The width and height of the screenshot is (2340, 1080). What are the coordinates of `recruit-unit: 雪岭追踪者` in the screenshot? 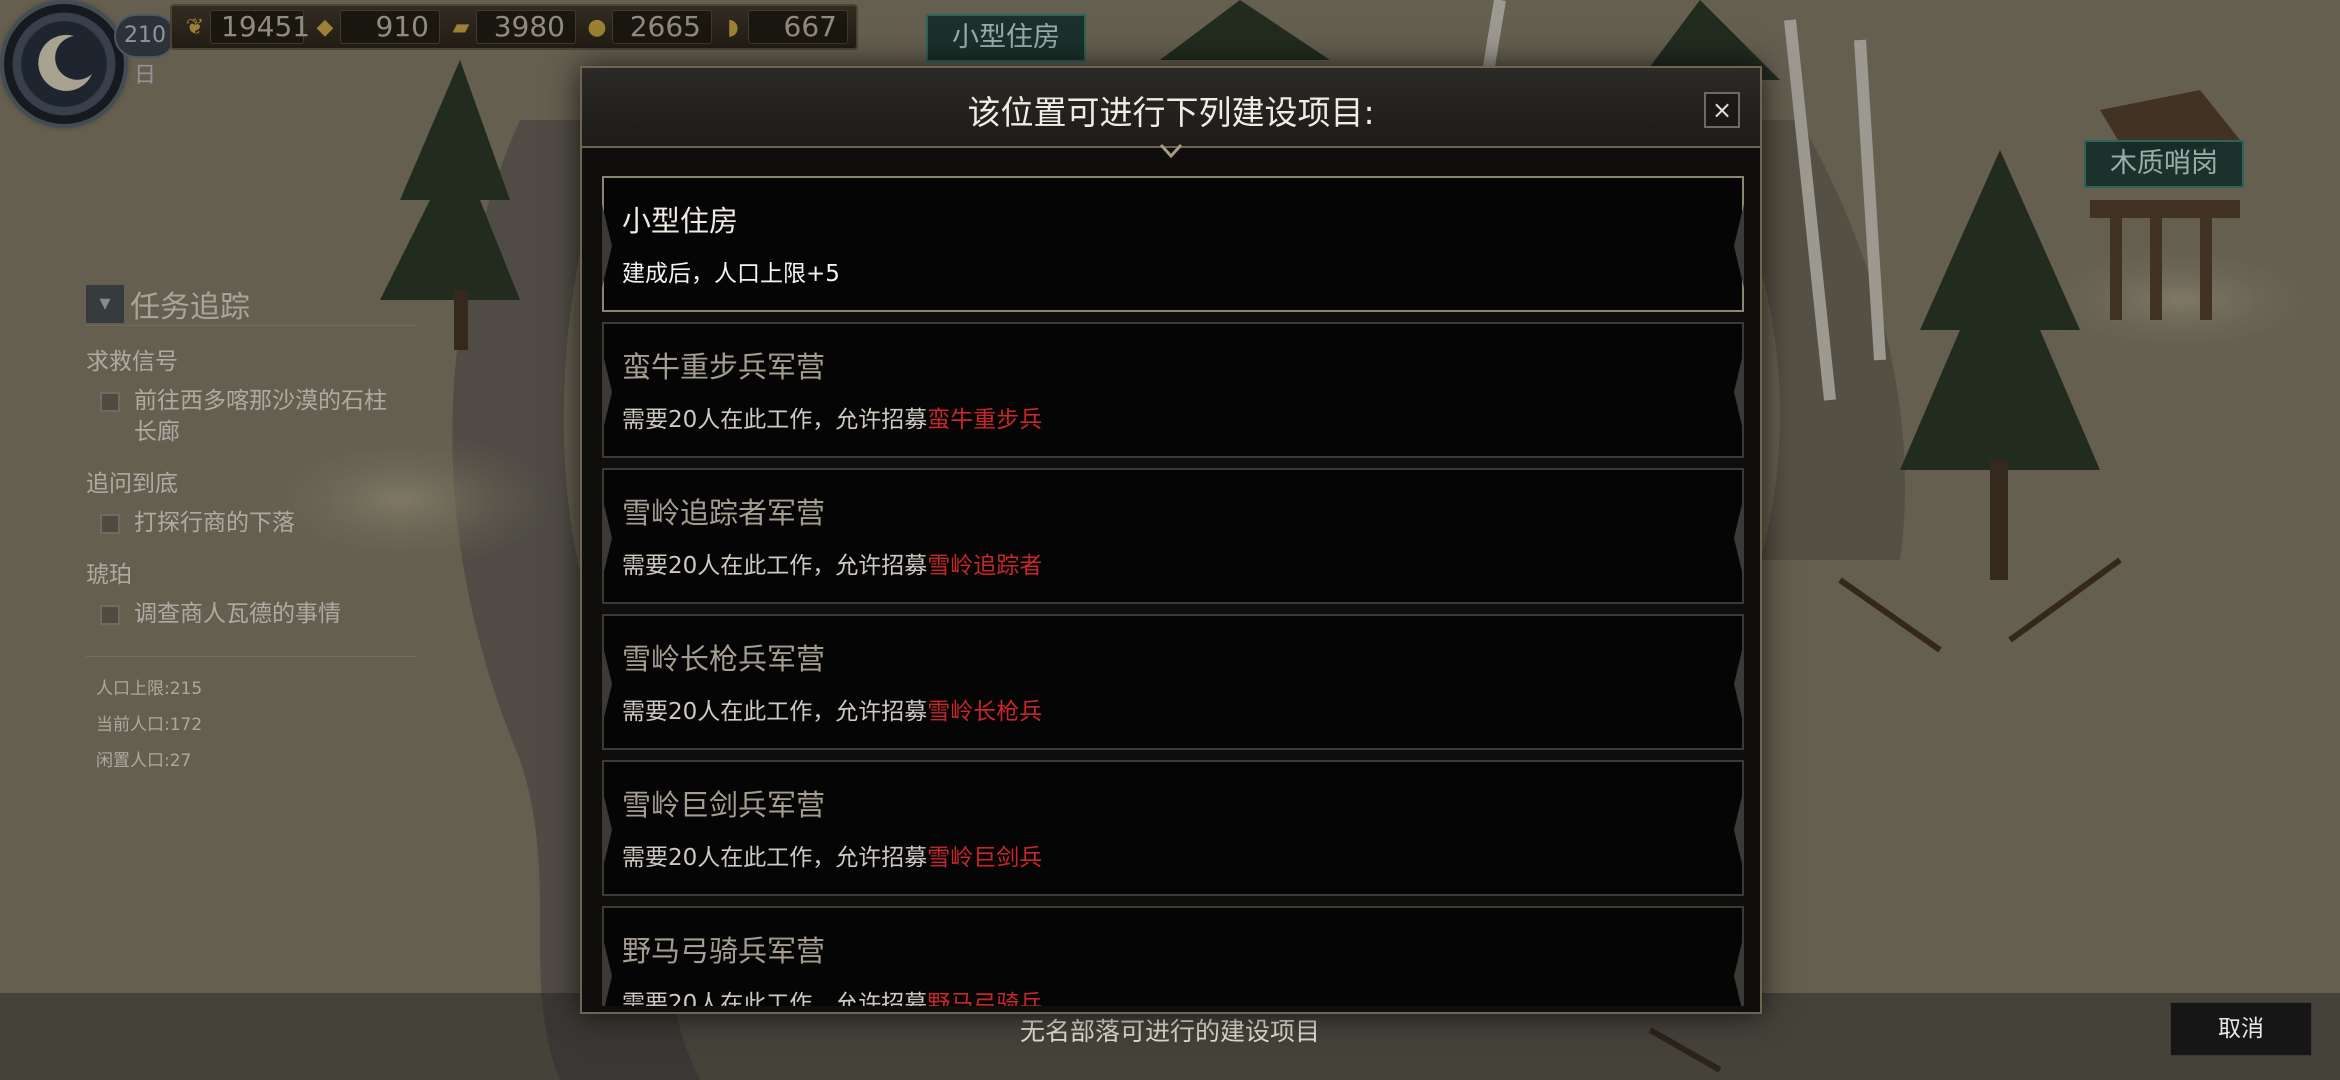 It's located at (985, 566).